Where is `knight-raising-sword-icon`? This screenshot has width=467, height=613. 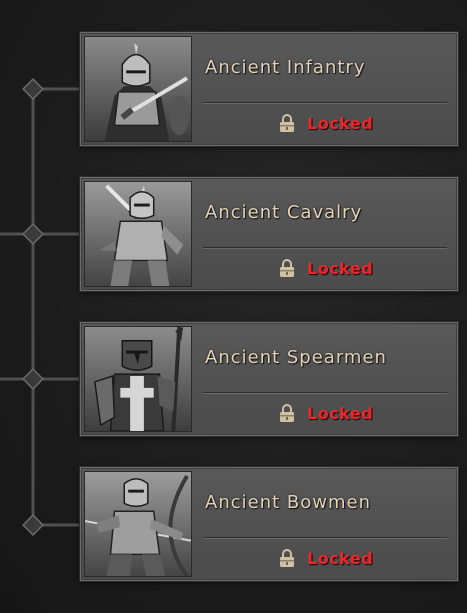
knight-raising-sword-icon is located at coordinates (138, 234).